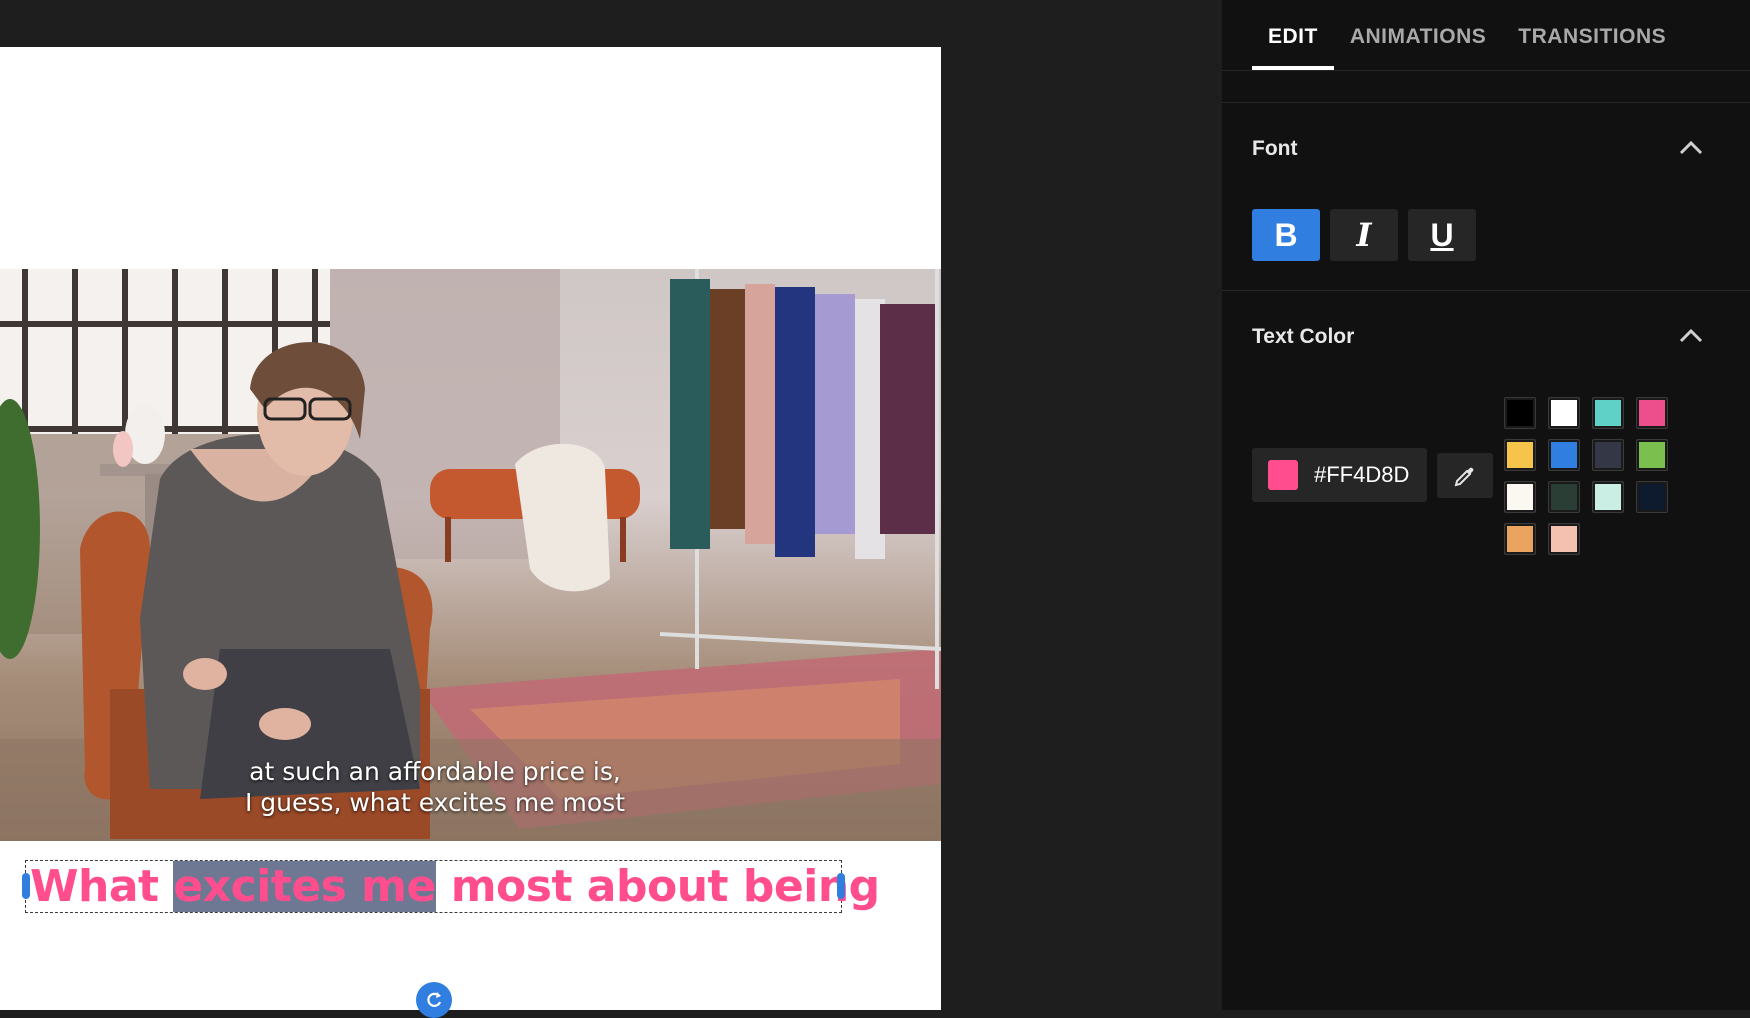 This screenshot has width=1750, height=1018. I want to click on selection-handle-left, so click(26, 886).